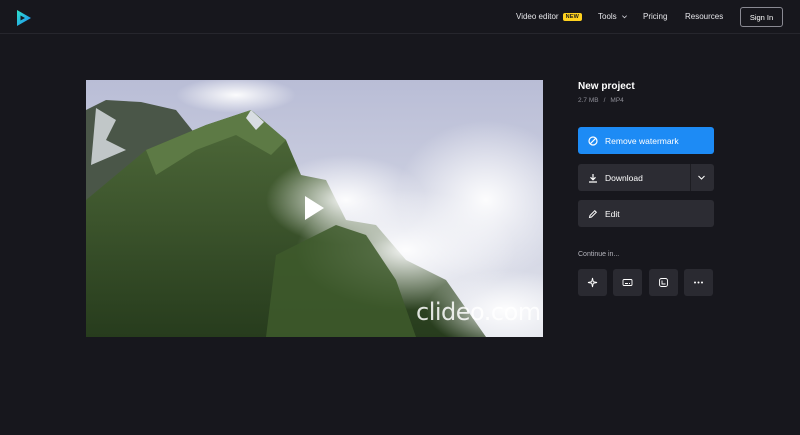 Image resolution: width=800 pixels, height=435 pixels. What do you see at coordinates (617, 100) in the screenshot?
I see `file-format: MP4` at bounding box center [617, 100].